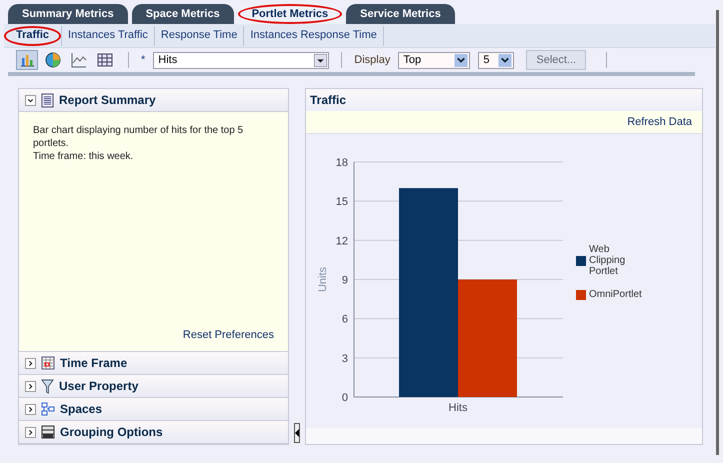  Describe the element at coordinates (94, 363) in the screenshot. I see `section-title: Time Frame` at that location.